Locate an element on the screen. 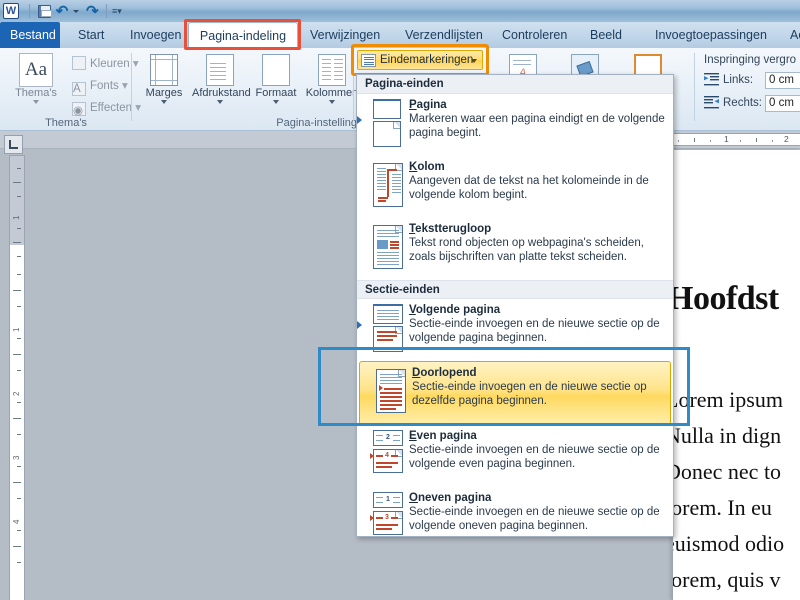  colors-icon is located at coordinates (79, 63).